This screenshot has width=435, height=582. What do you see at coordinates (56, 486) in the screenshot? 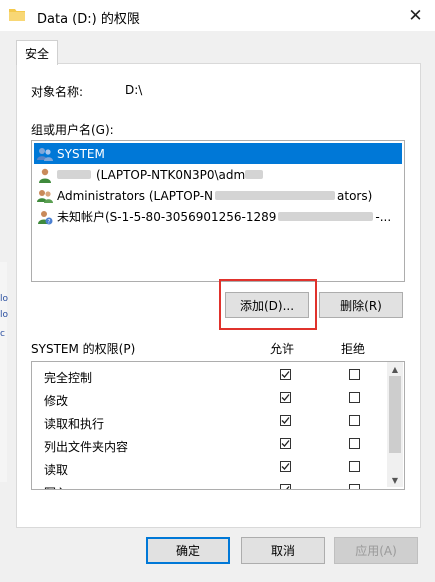
I see `permission-name: 写入` at bounding box center [56, 486].